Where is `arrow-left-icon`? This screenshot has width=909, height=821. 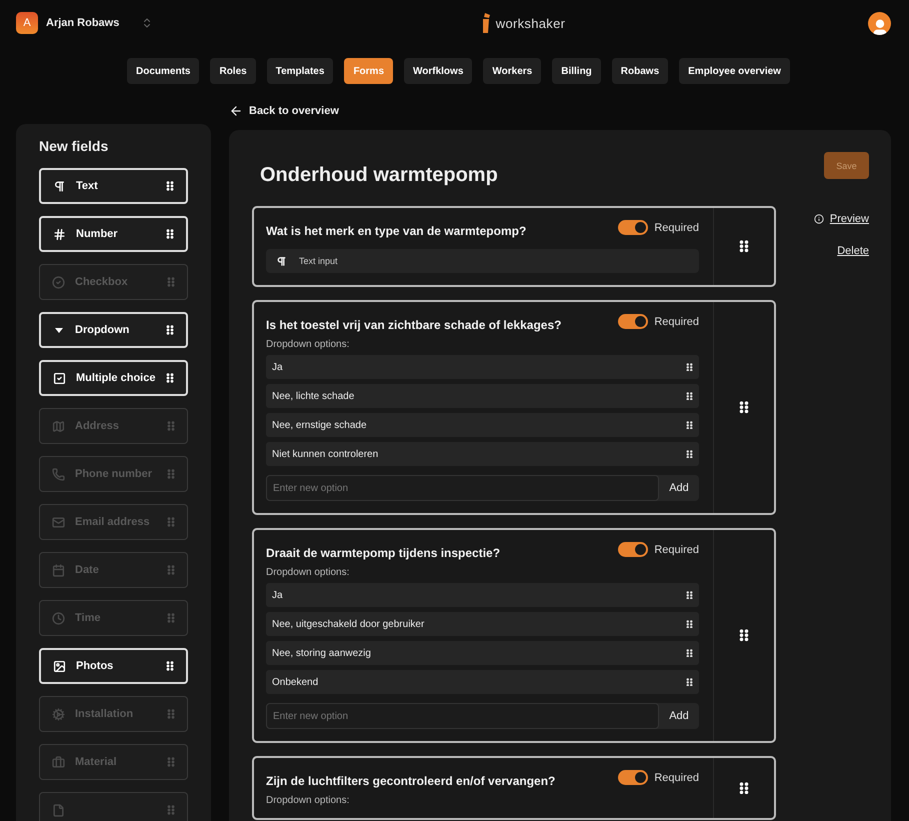
arrow-left-icon is located at coordinates (236, 111).